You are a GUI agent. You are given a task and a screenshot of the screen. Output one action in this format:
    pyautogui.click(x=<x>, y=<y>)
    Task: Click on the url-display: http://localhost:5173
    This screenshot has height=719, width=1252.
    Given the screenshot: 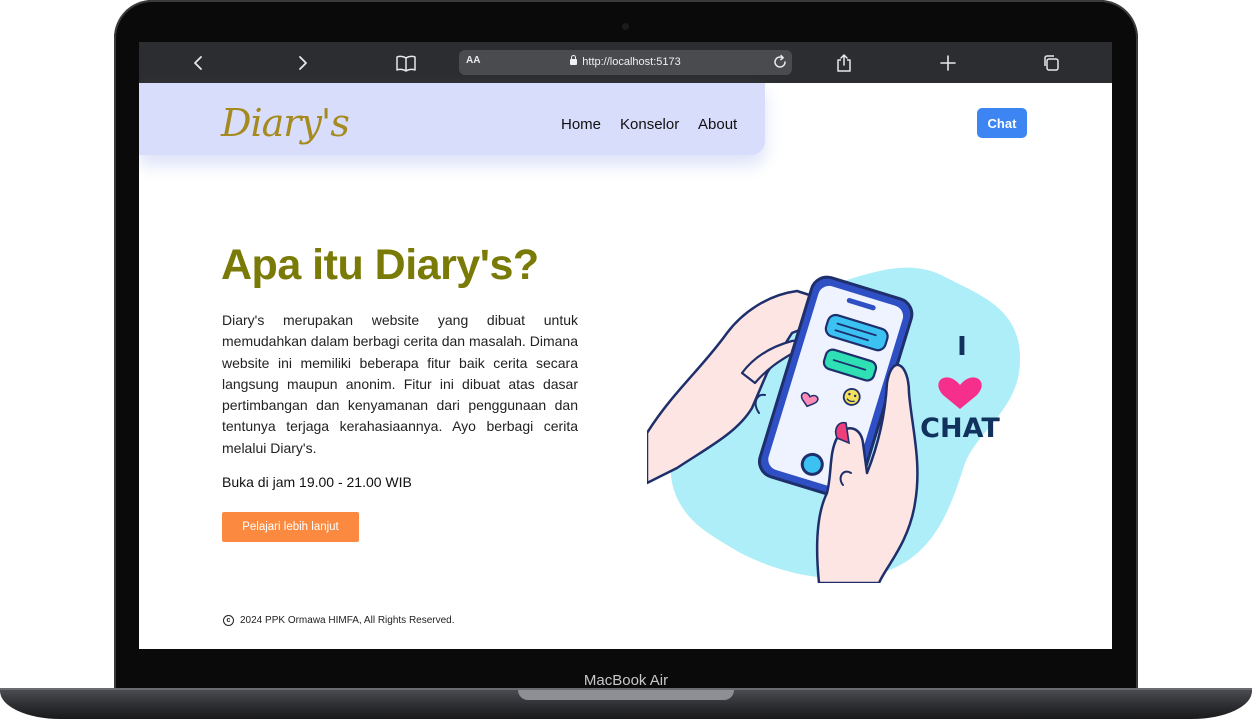 What is the action you would take?
    pyautogui.click(x=625, y=61)
    